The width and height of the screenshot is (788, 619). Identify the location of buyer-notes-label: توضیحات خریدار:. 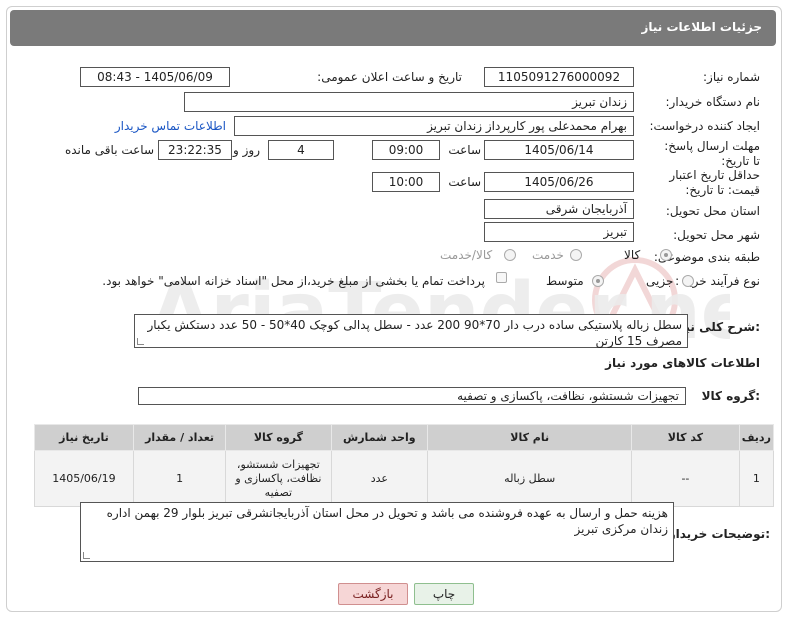
(719, 534).